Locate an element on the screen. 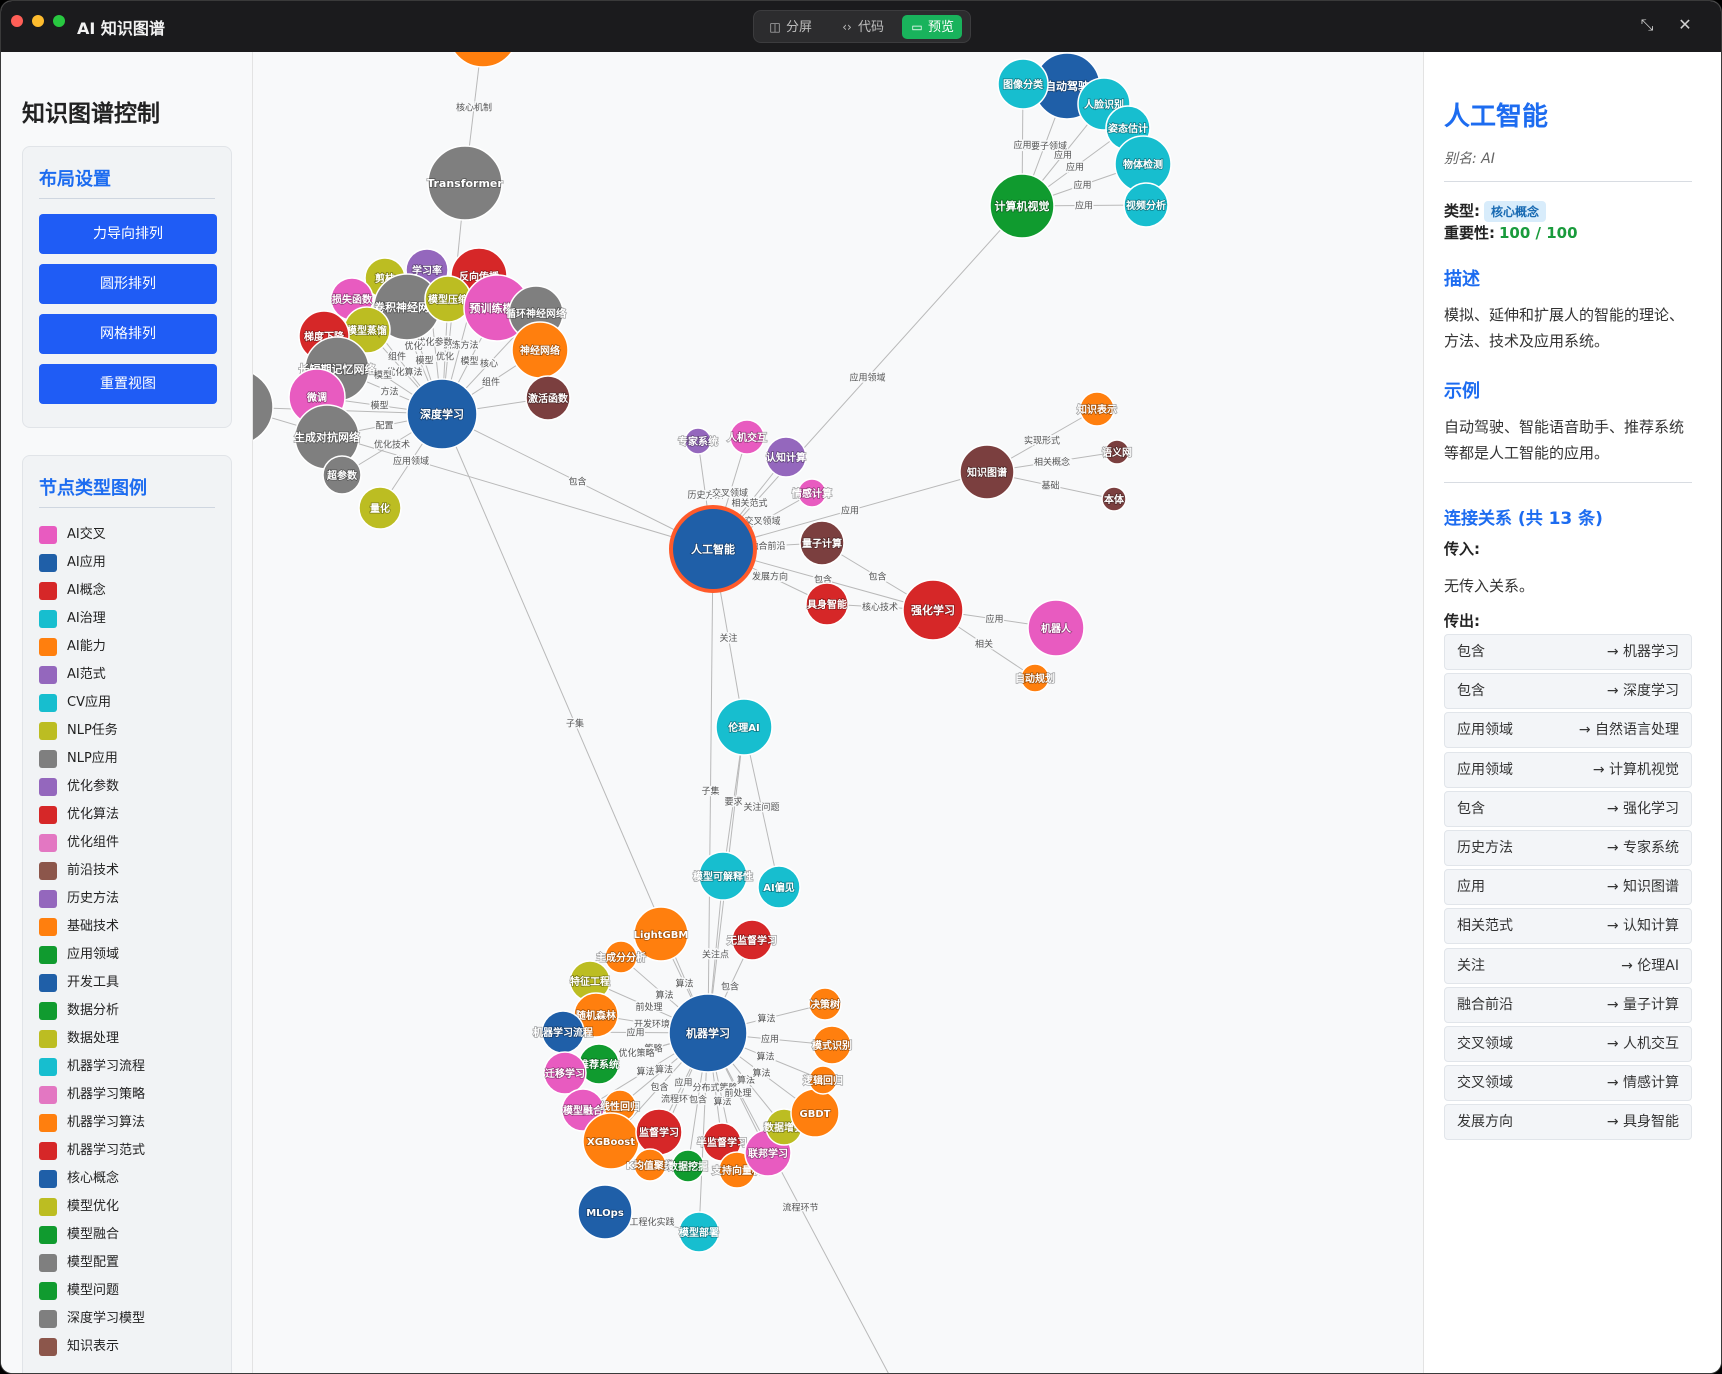 The width and height of the screenshot is (1722, 1374). node-label: 主成分分析 is located at coordinates (621, 957).